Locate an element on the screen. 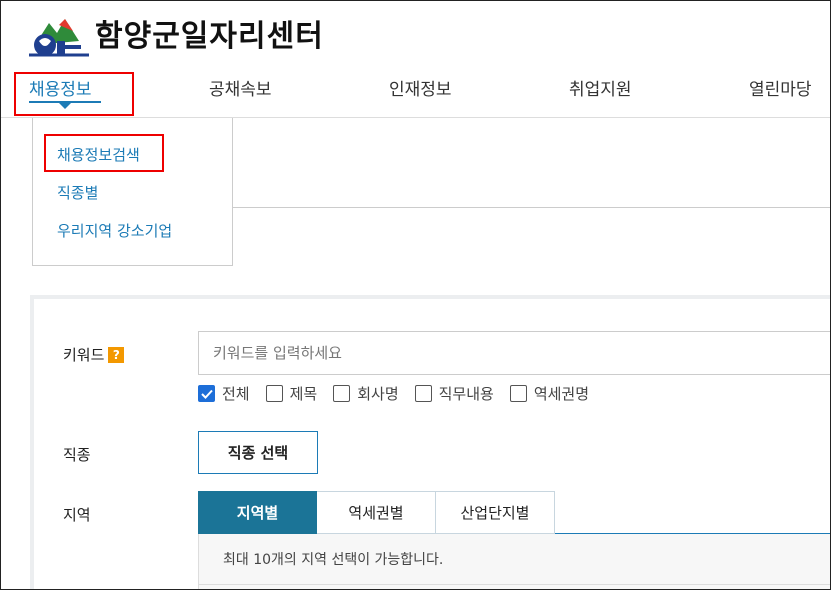 Image resolution: width=831 pixels, height=590 pixels. region-list-divider is located at coordinates (514, 584).